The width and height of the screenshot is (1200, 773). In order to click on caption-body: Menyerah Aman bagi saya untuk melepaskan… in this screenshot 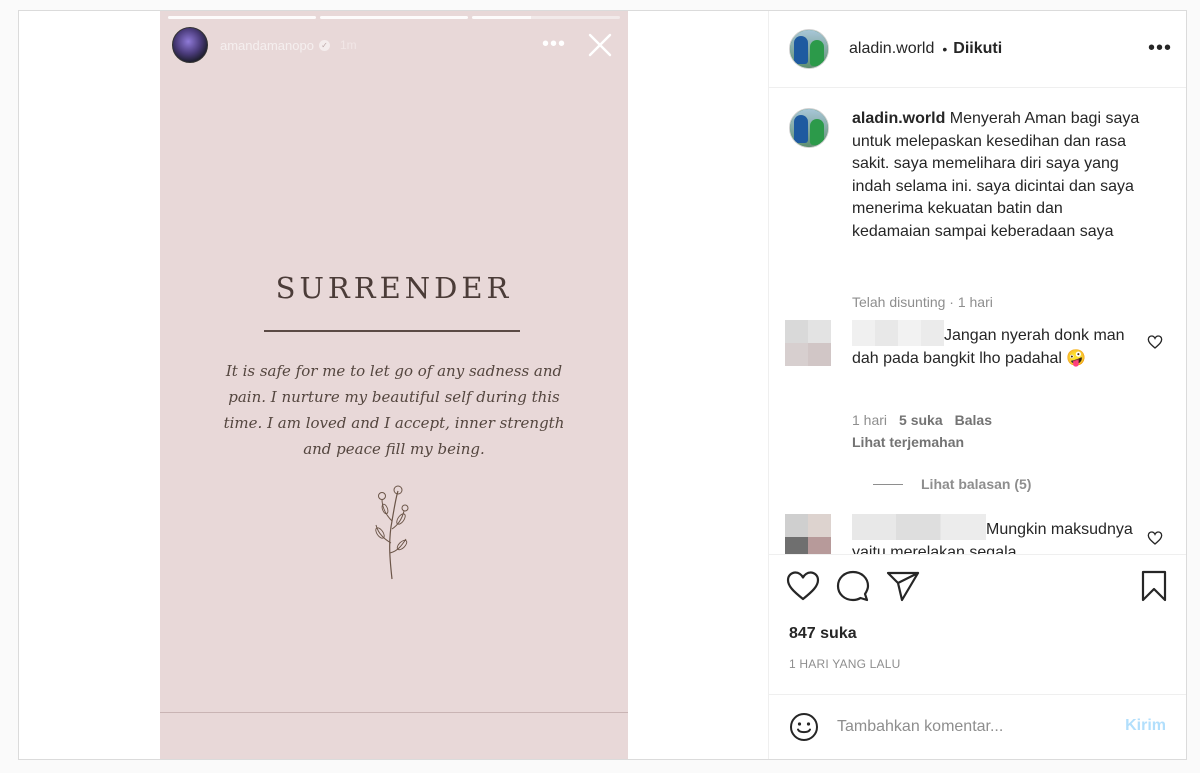, I will do `click(996, 175)`.